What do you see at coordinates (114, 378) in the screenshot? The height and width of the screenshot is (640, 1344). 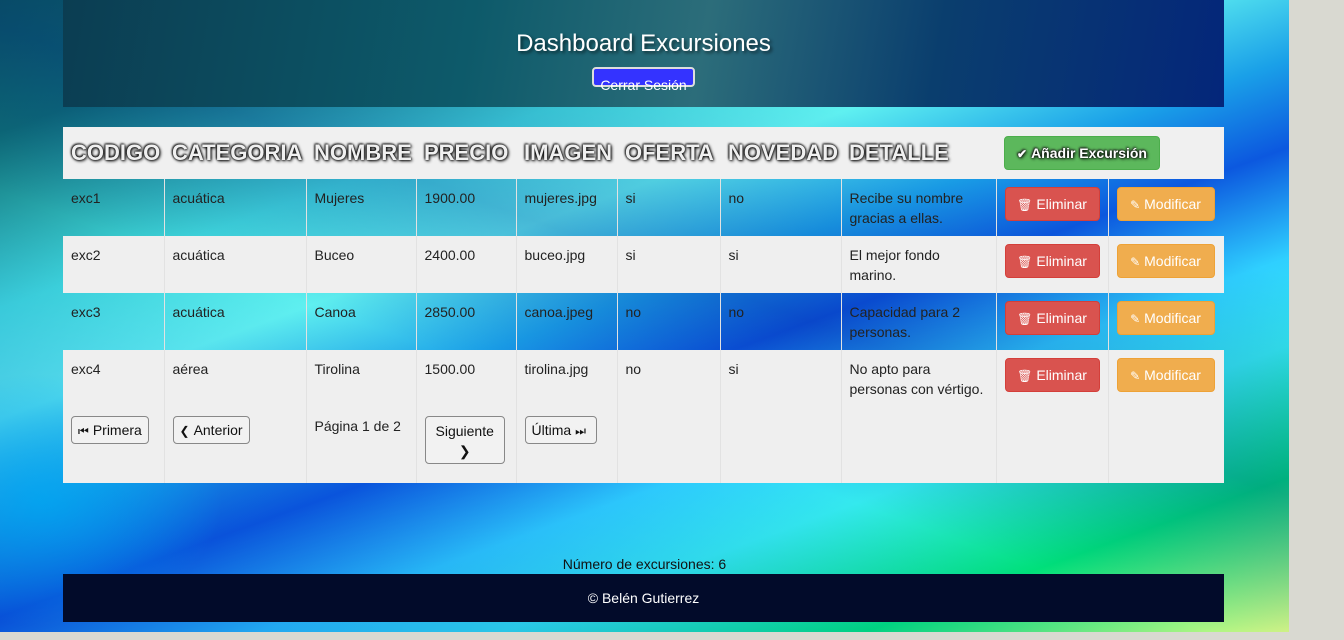 I see `cell-codigo: exc4` at bounding box center [114, 378].